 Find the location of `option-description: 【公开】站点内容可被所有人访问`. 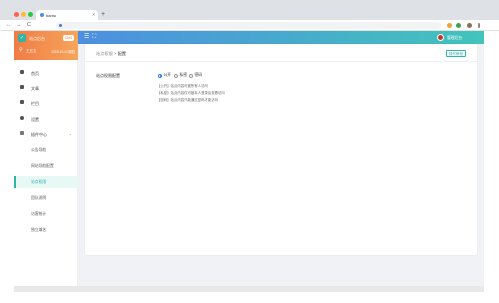

option-description: 【公开】站点内容可被所有人访问 is located at coordinates (182, 86).